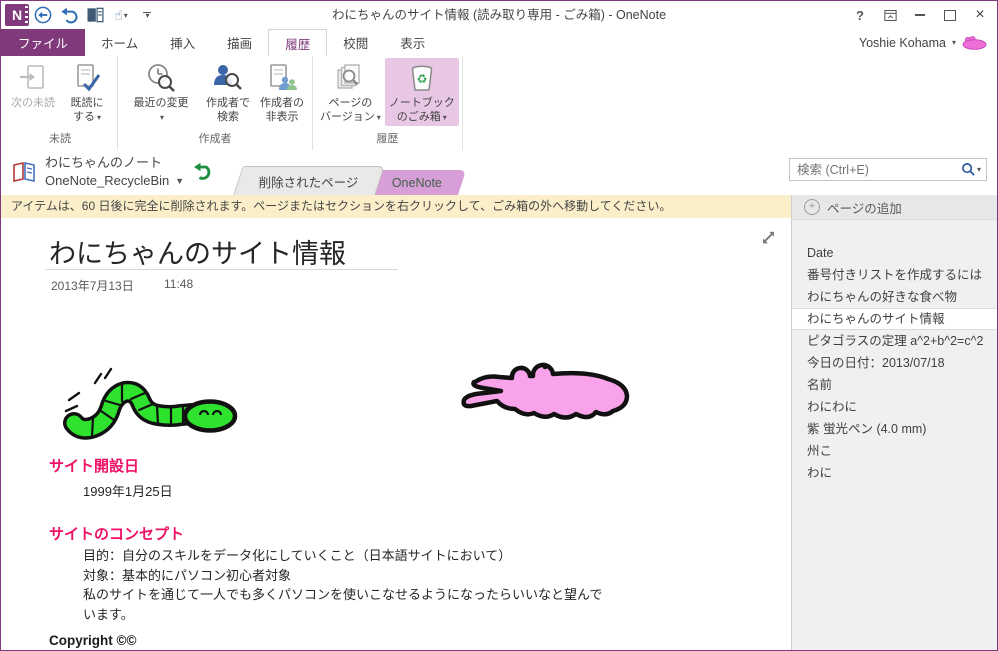 This screenshot has width=998, height=651. I want to click on expand-page-button, so click(768, 240).